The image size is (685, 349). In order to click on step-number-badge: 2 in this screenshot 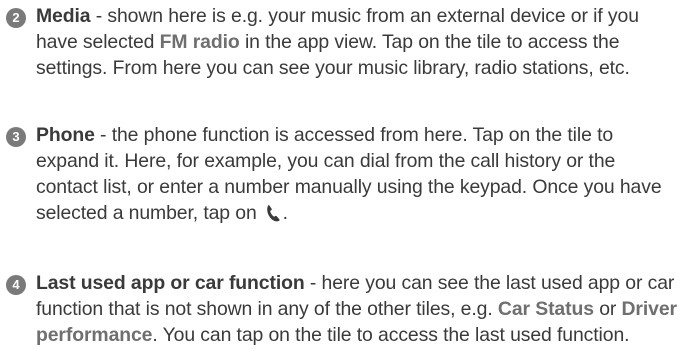, I will do `click(16, 18)`.